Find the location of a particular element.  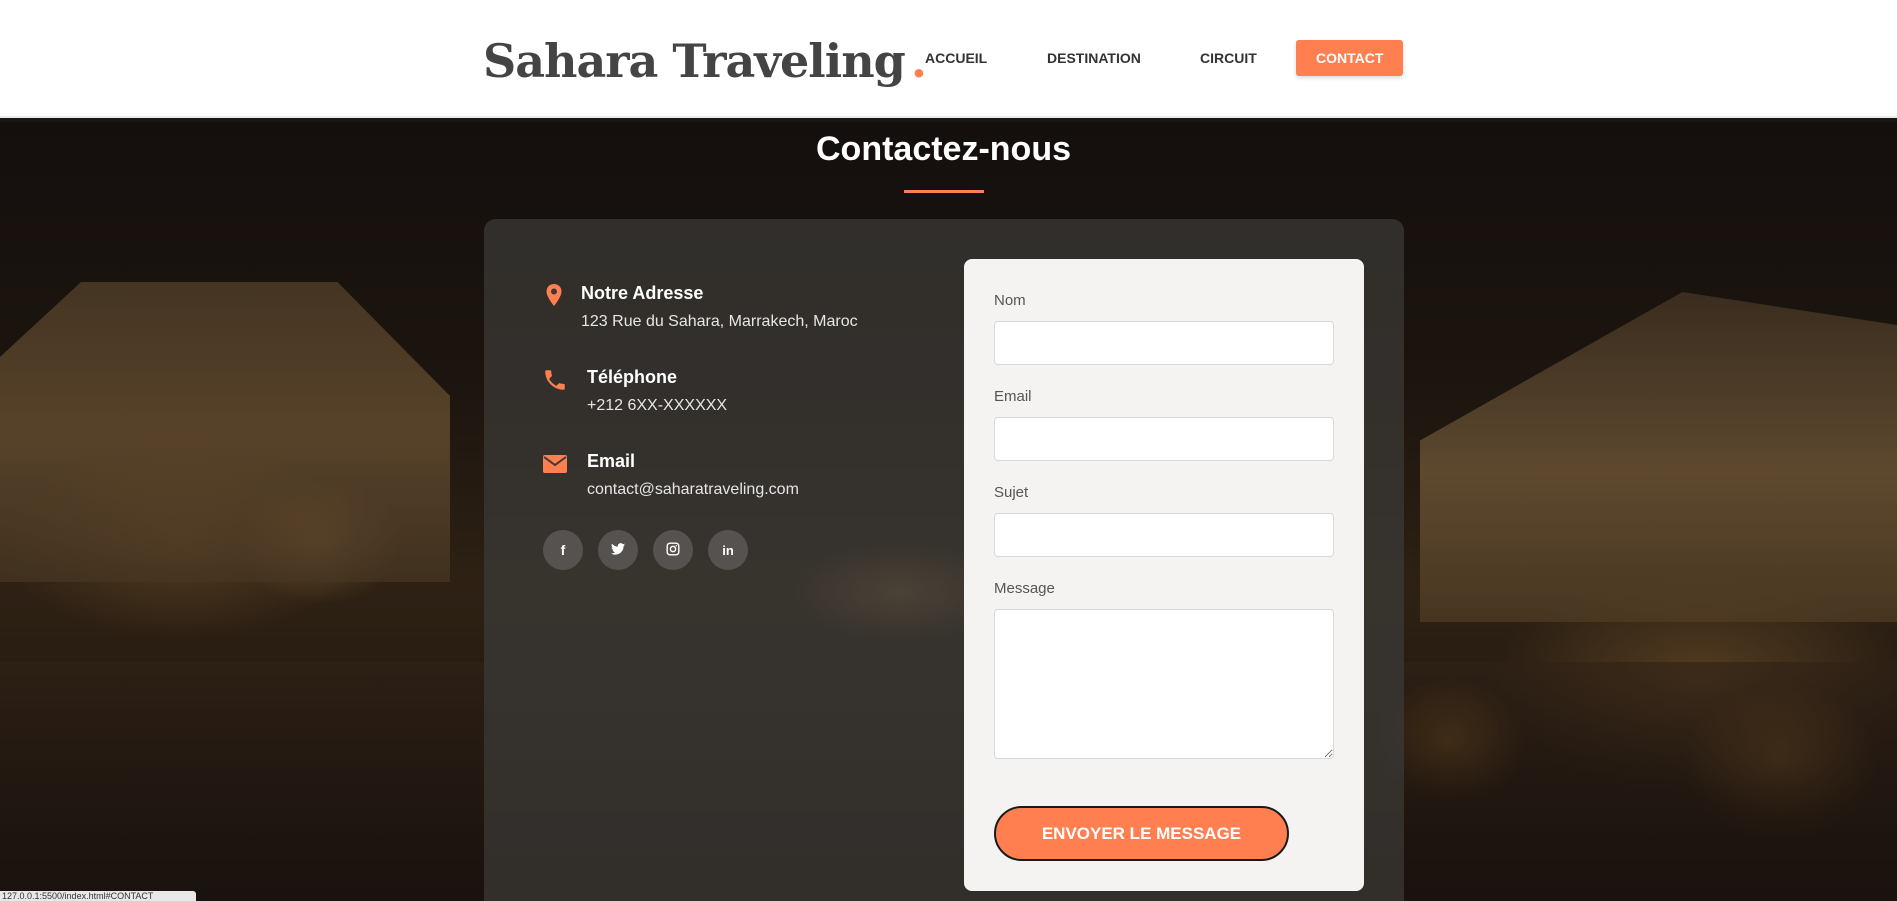

envelope-icon is located at coordinates (554, 465).